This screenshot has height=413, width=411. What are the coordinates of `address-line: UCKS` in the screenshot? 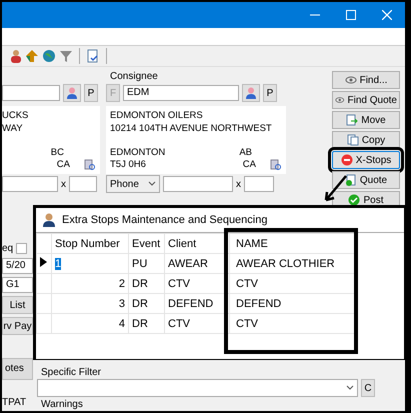 It's located at (16, 115).